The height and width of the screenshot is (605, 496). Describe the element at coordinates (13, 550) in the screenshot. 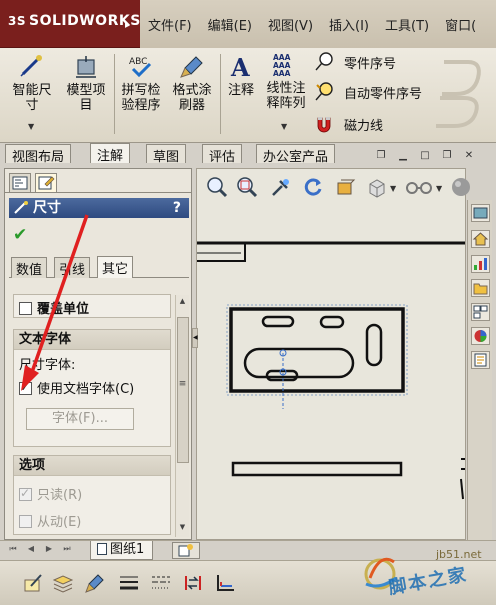

I see `first-sheet-icon: ⏮` at that location.